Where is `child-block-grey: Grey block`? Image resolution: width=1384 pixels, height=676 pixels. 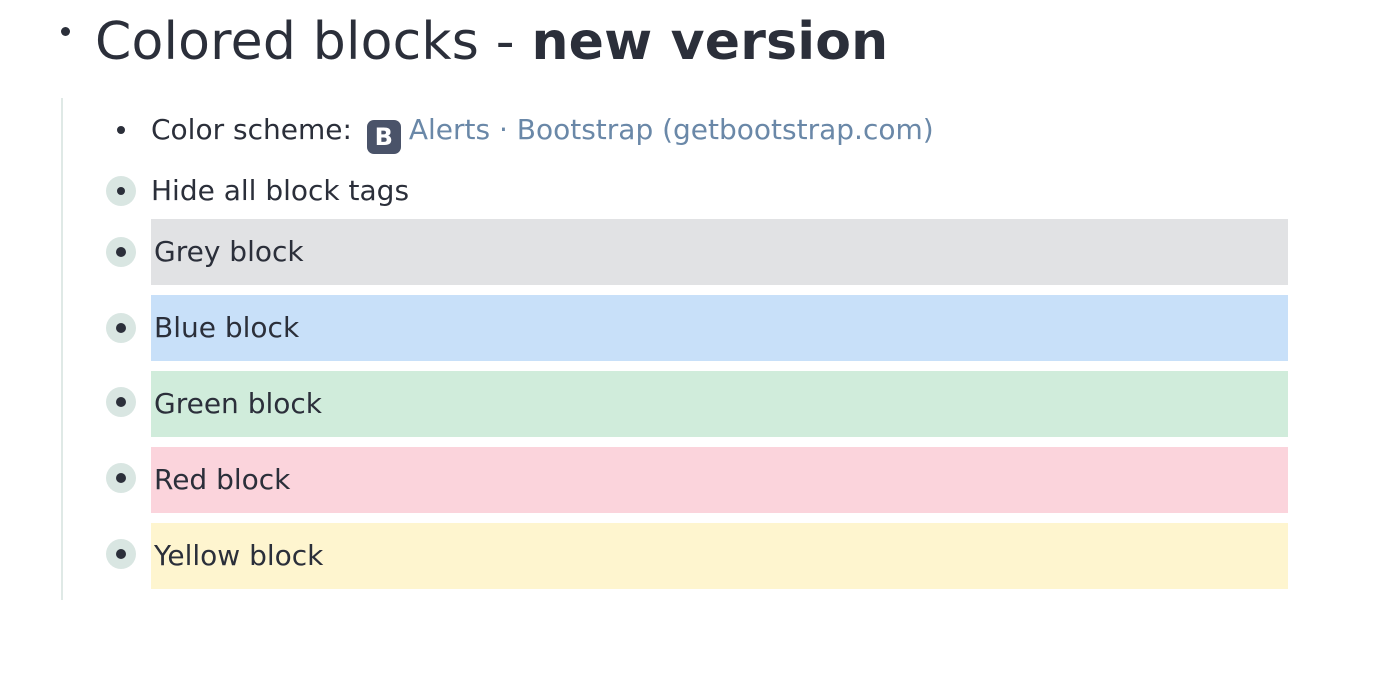 child-block-grey: Grey block is located at coordinates (692, 252).